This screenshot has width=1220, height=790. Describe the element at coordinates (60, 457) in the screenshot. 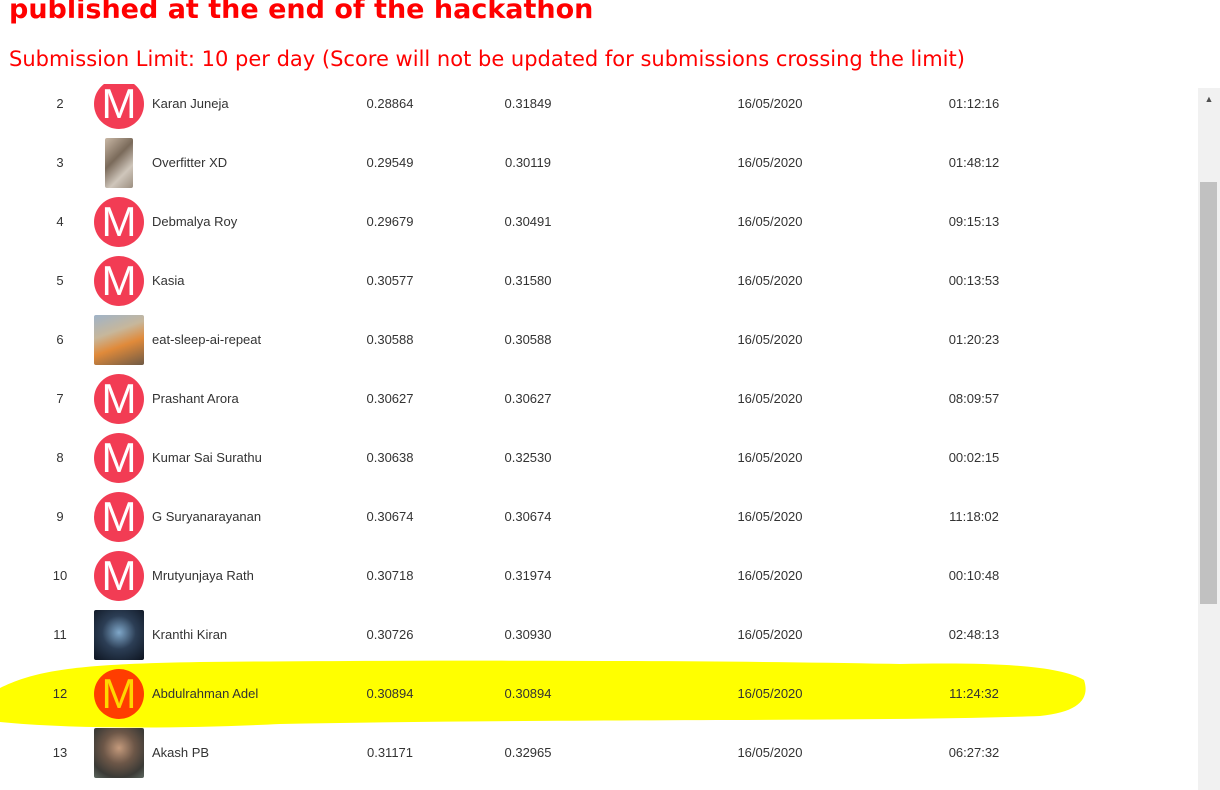

I see `rank-cell: 8` at that location.